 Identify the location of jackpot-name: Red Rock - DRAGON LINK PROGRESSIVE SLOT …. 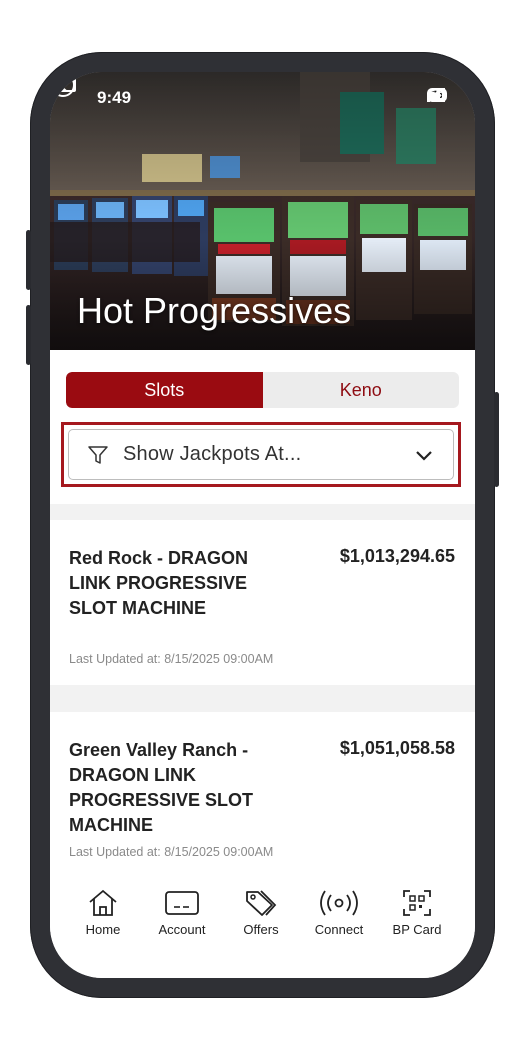
(159, 583).